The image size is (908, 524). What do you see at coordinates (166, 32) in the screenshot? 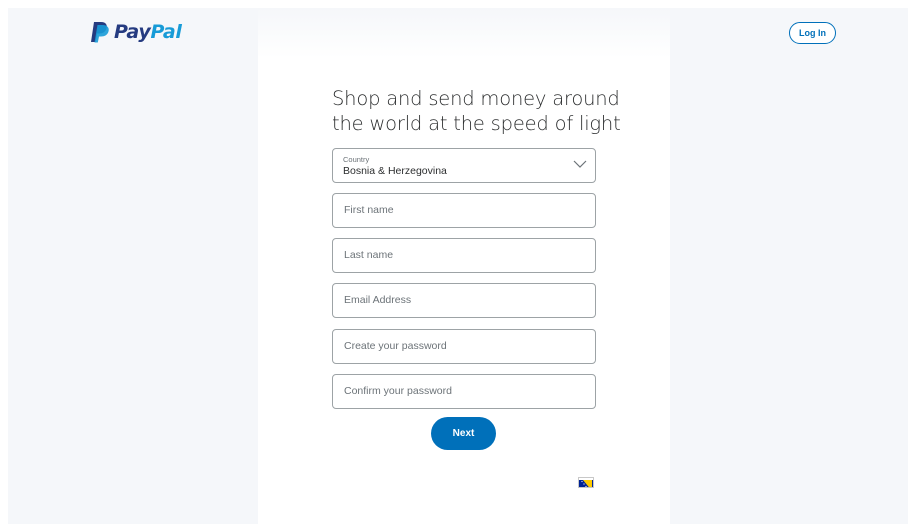
I see `logo-text-pal: Pal` at bounding box center [166, 32].